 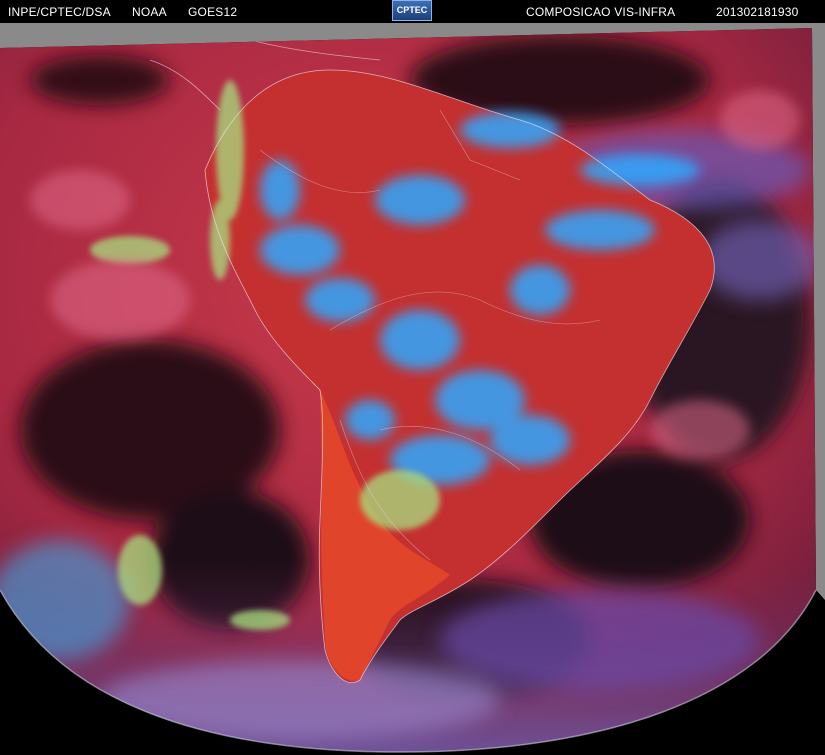 What do you see at coordinates (59, 12) in the screenshot?
I see `source-label: INPE/CPTEC/DSA` at bounding box center [59, 12].